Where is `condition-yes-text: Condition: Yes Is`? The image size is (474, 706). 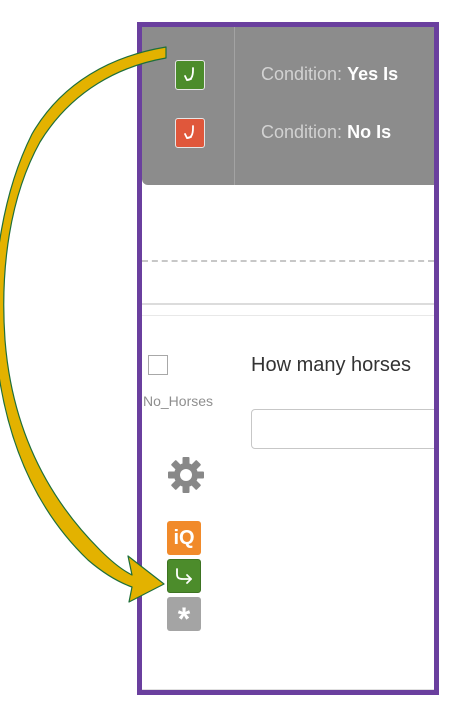 condition-yes-text: Condition: Yes Is is located at coordinates (329, 74).